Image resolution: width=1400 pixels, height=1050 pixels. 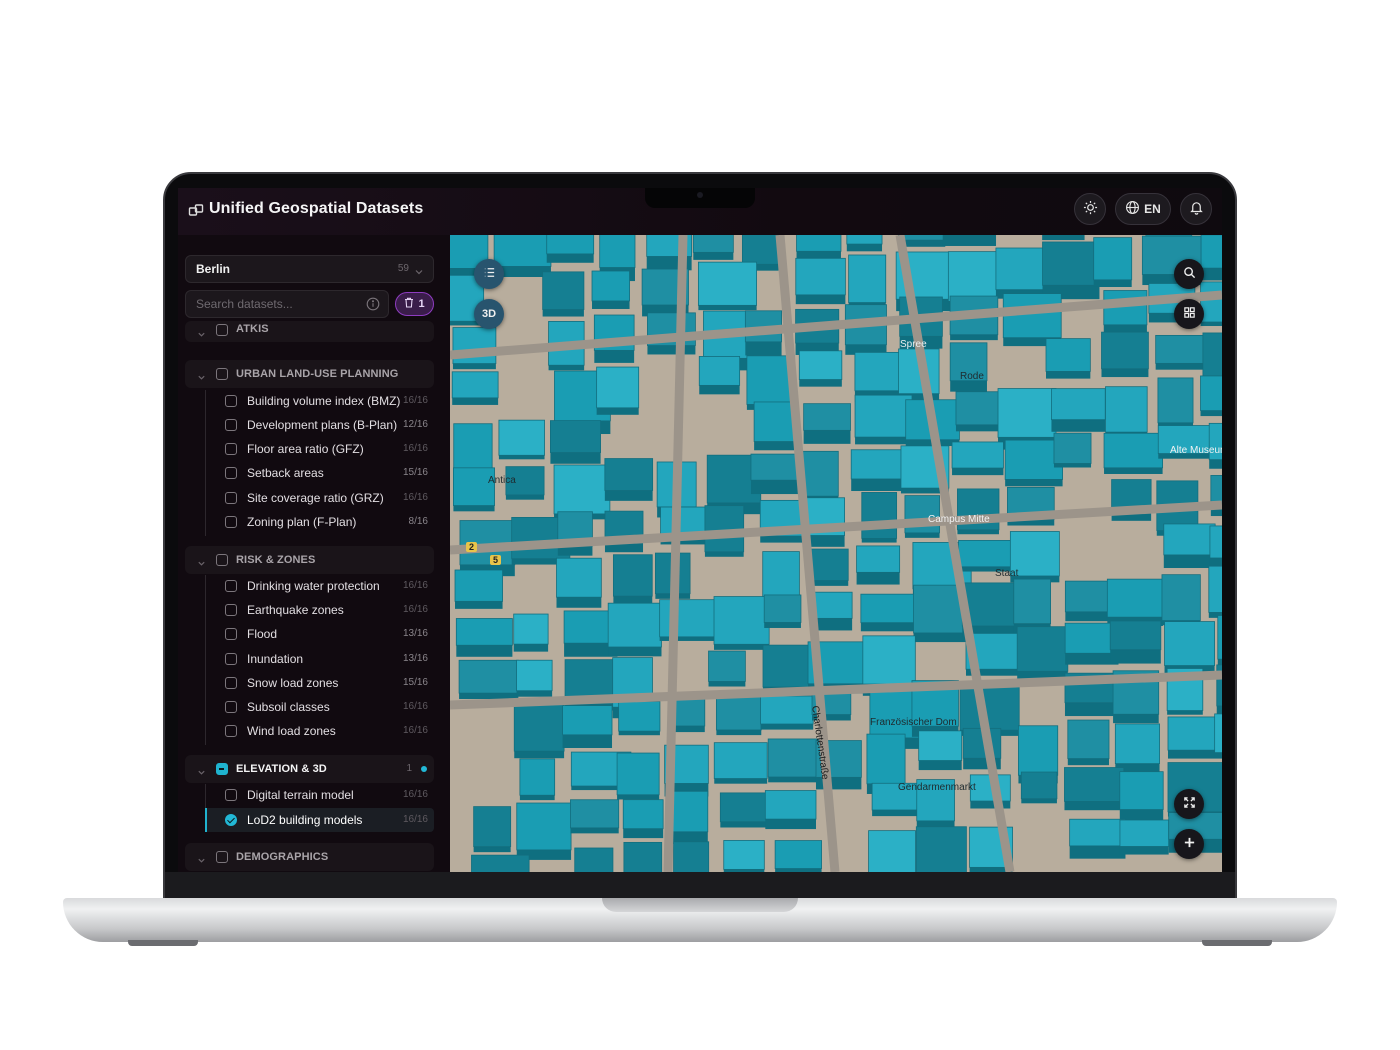 I want to click on dataset-count: 15/16, so click(x=415, y=472).